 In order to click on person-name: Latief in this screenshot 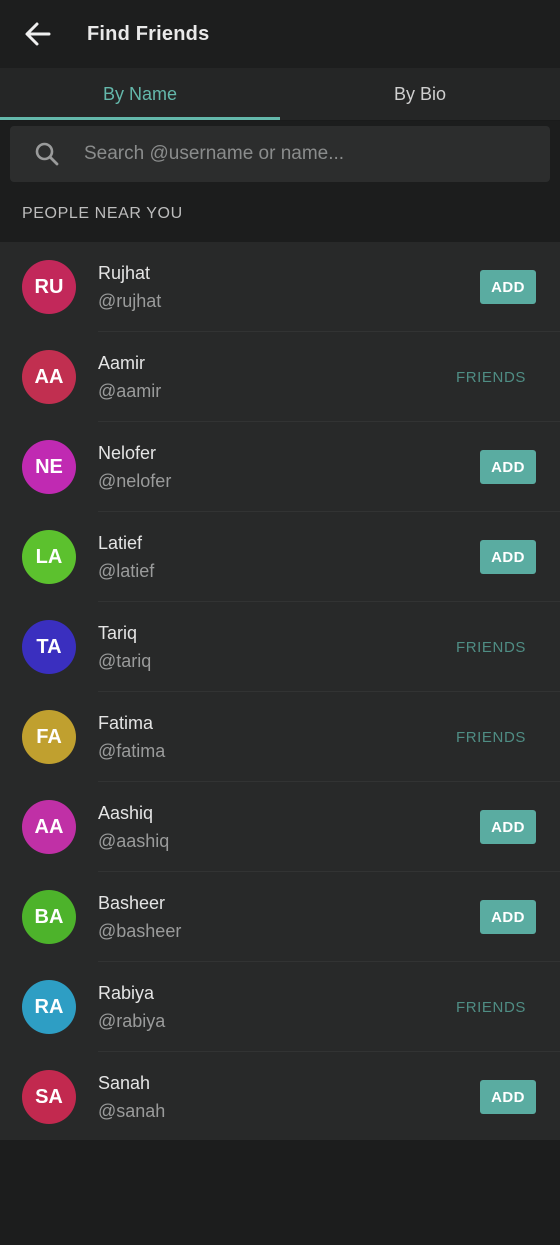, I will do `click(120, 543)`.